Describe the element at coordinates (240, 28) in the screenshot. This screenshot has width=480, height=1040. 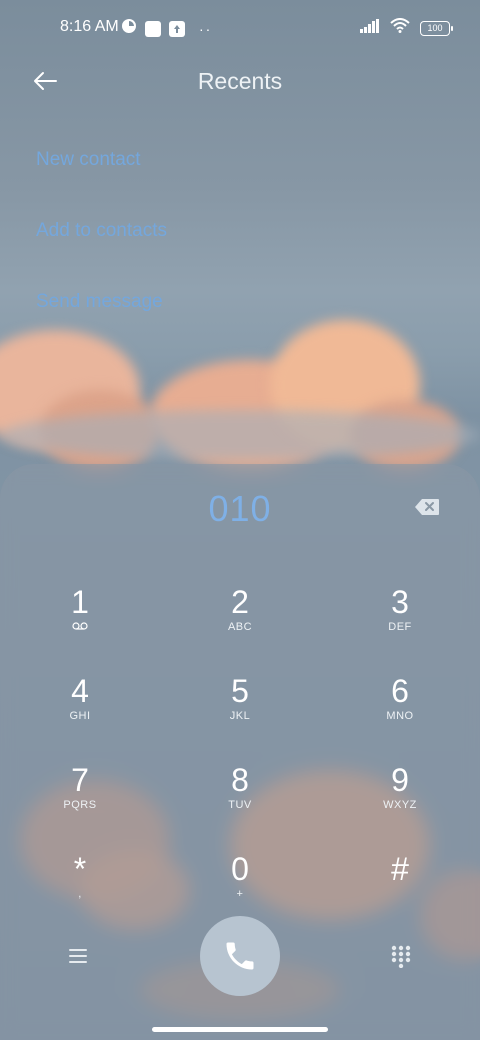
I see `status-bar: 8:16 AM ·· 100` at that location.